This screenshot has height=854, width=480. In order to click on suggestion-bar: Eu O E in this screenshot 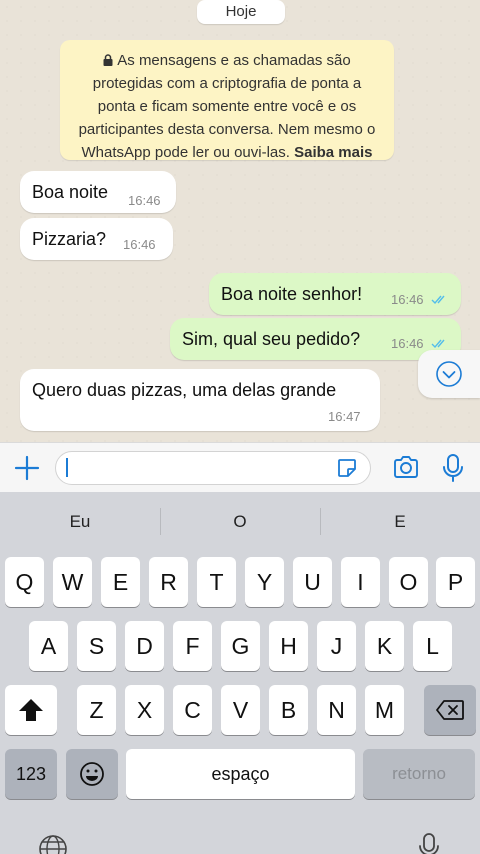, I will do `click(240, 521)`.